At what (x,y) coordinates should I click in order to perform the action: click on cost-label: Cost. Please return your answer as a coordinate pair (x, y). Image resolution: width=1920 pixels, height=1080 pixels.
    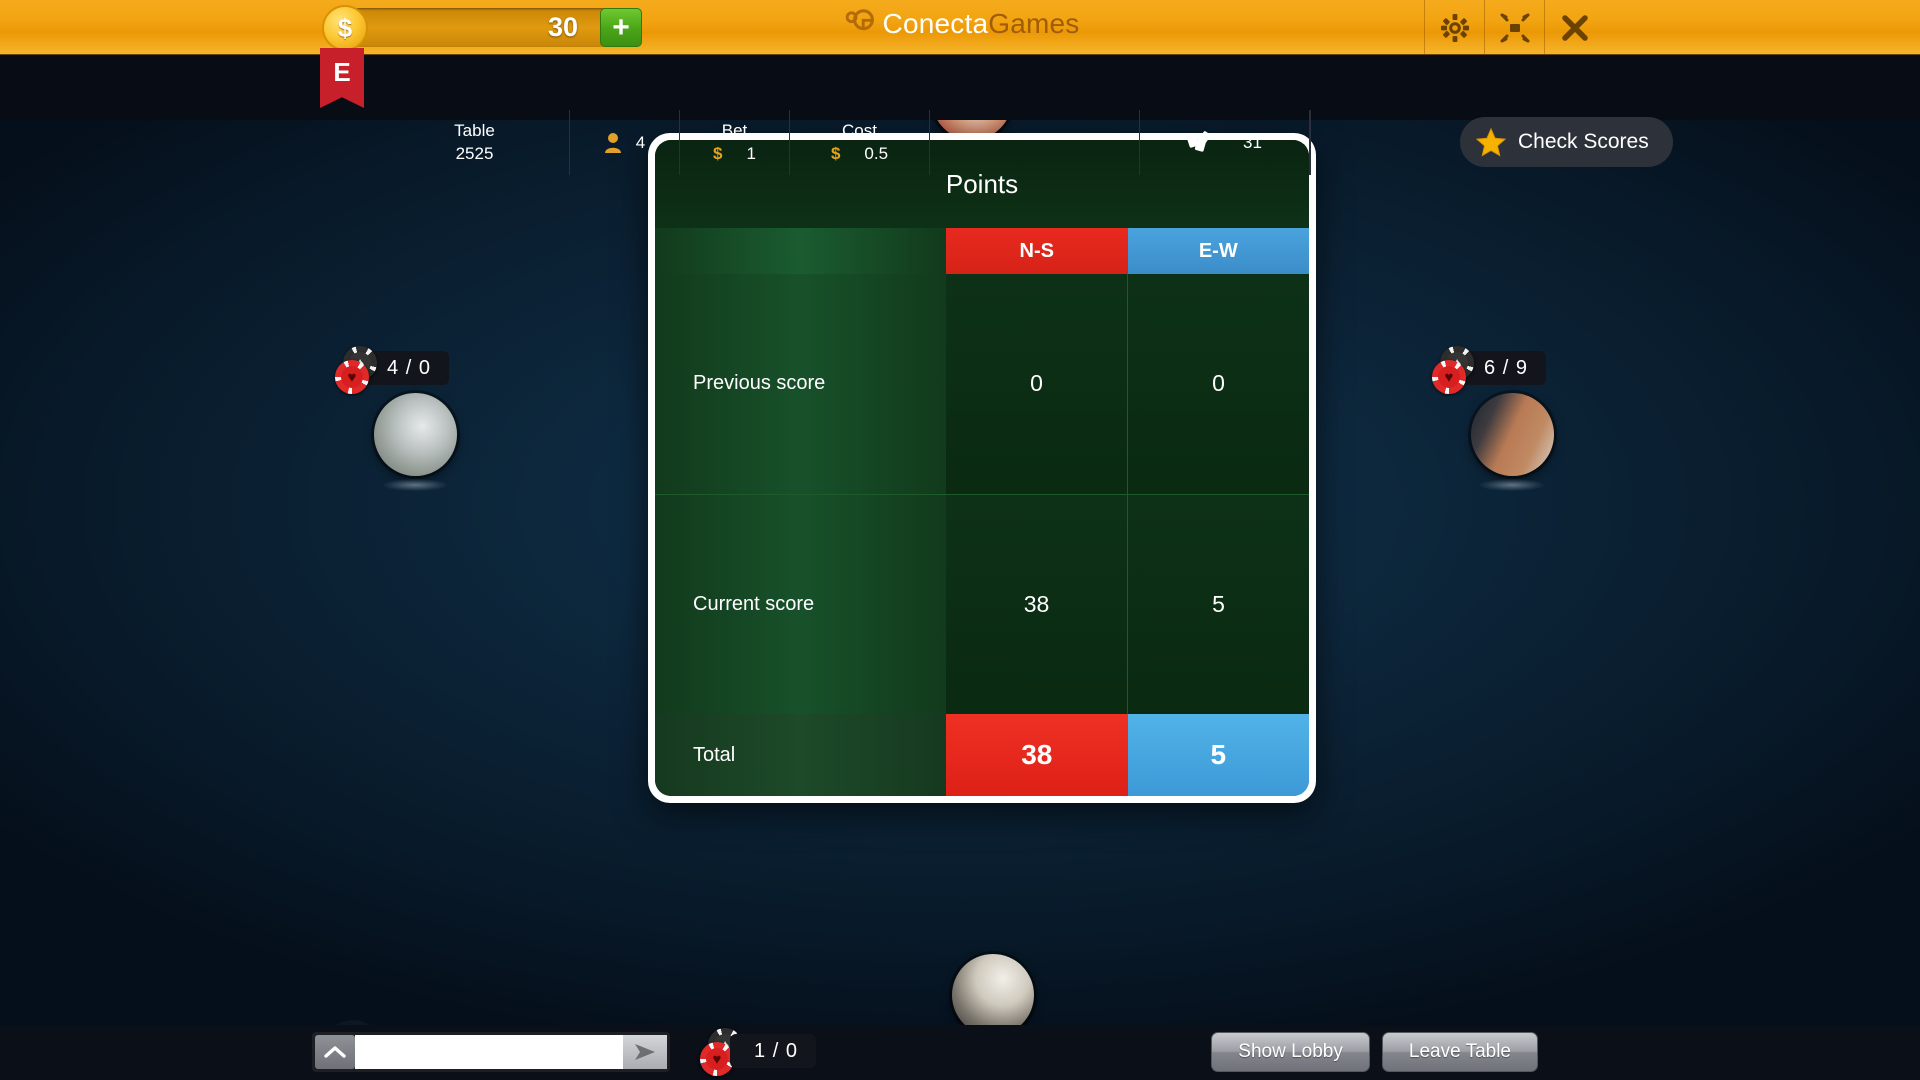
    Looking at the image, I should click on (859, 130).